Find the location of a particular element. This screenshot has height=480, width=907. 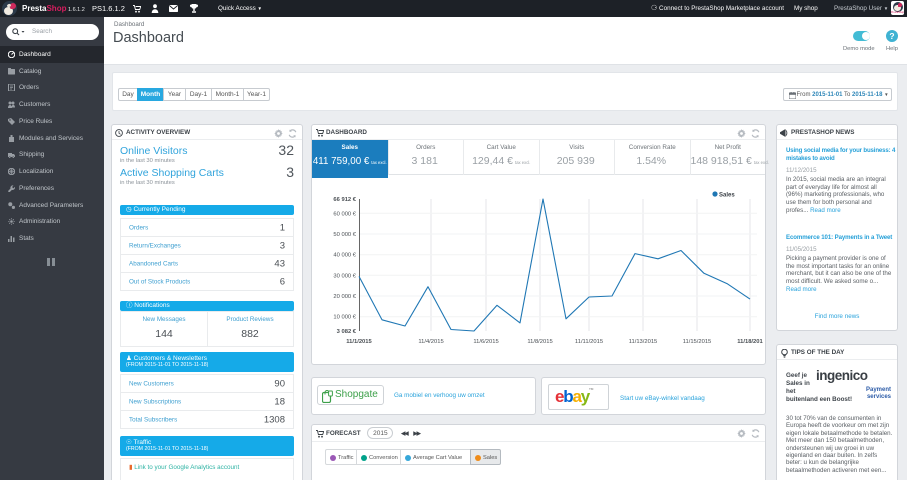

svg-text: 11/15/2015 is located at coordinates (697, 342).